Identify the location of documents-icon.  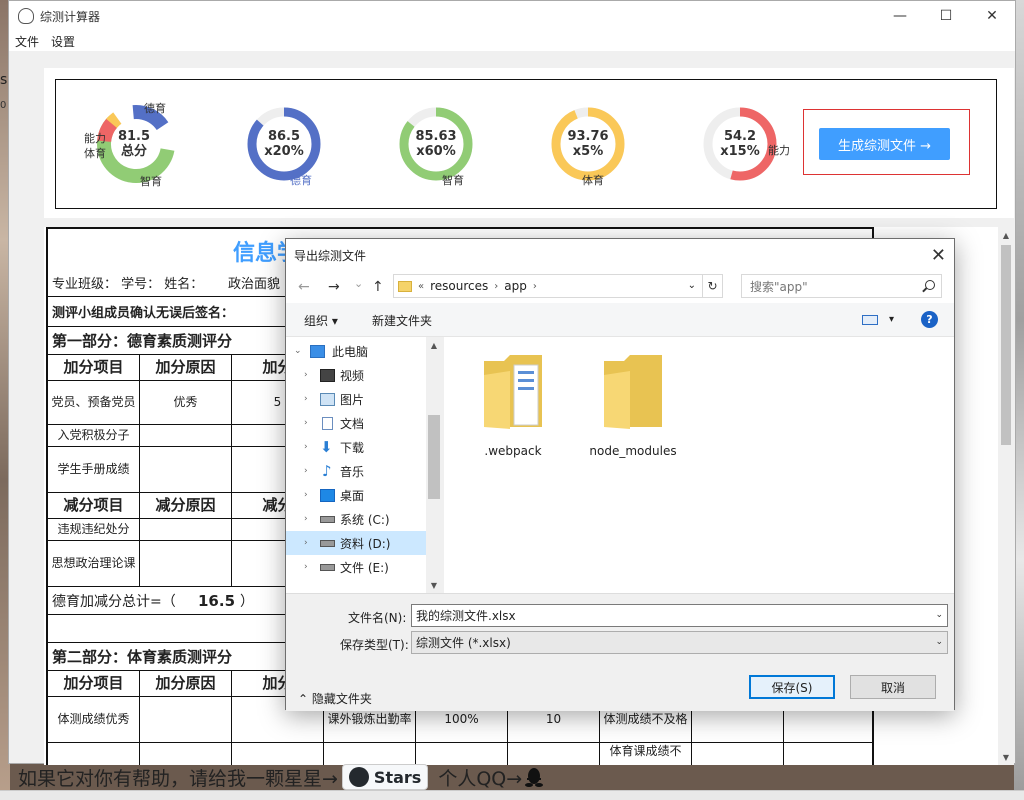
(327, 423).